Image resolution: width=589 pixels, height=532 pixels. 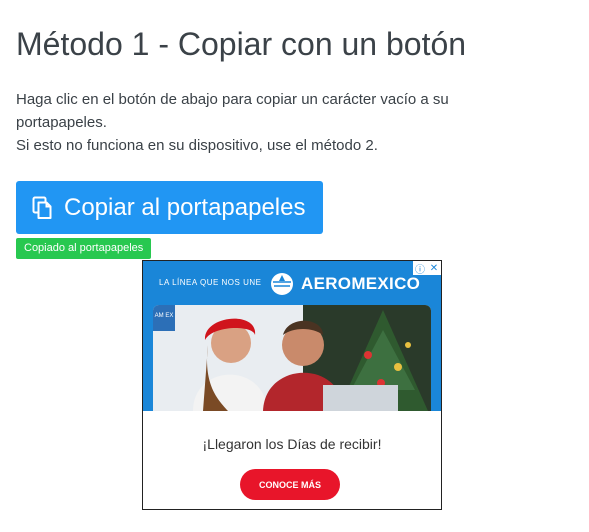 I want to click on close-icon: ✕, so click(x=434, y=268).